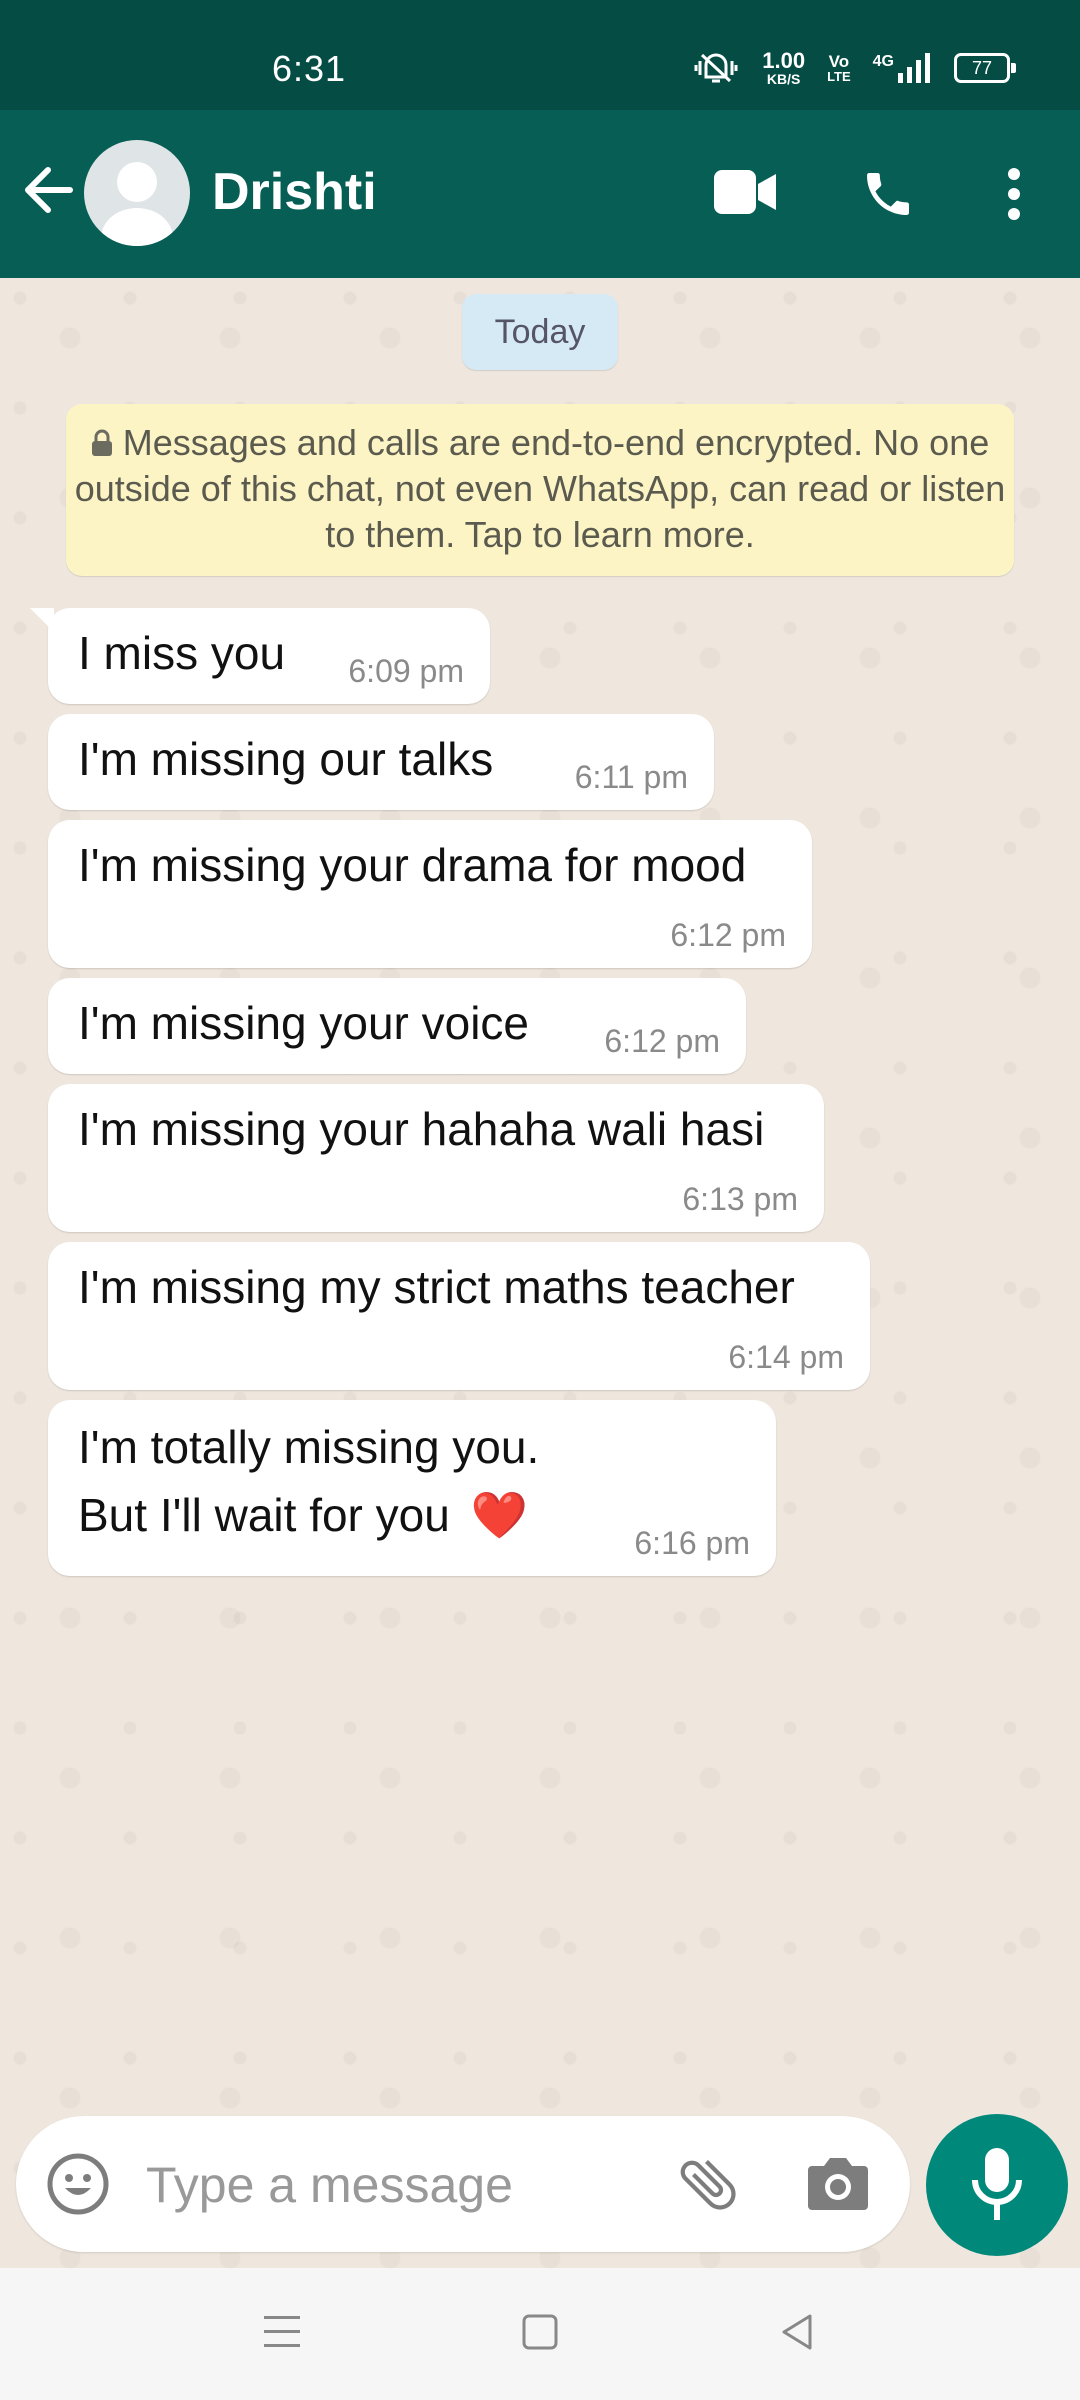  I want to click on message-time: 6:14 pm, so click(786, 1357).